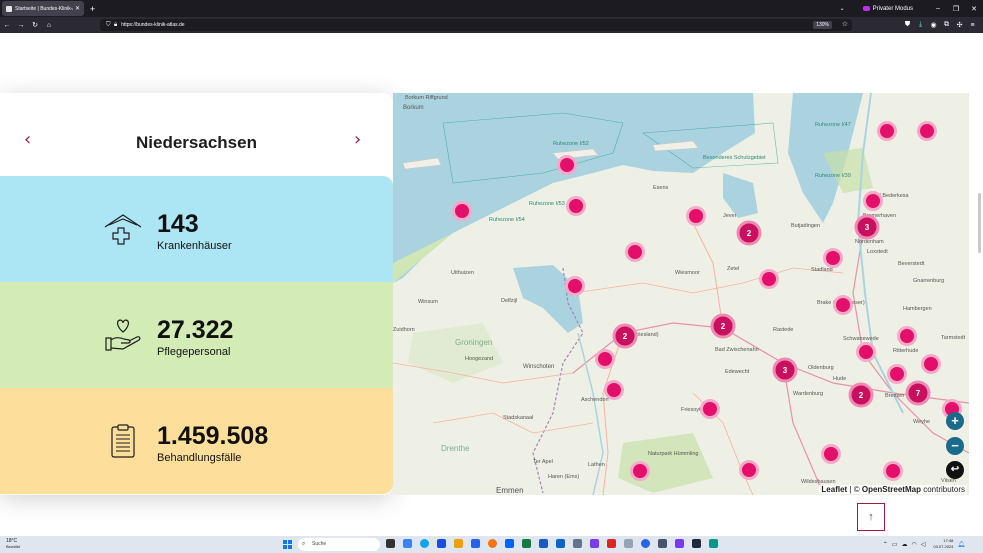 The image size is (983, 553). Describe the element at coordinates (611, 543) in the screenshot. I see `acrobat-app-icon` at that location.